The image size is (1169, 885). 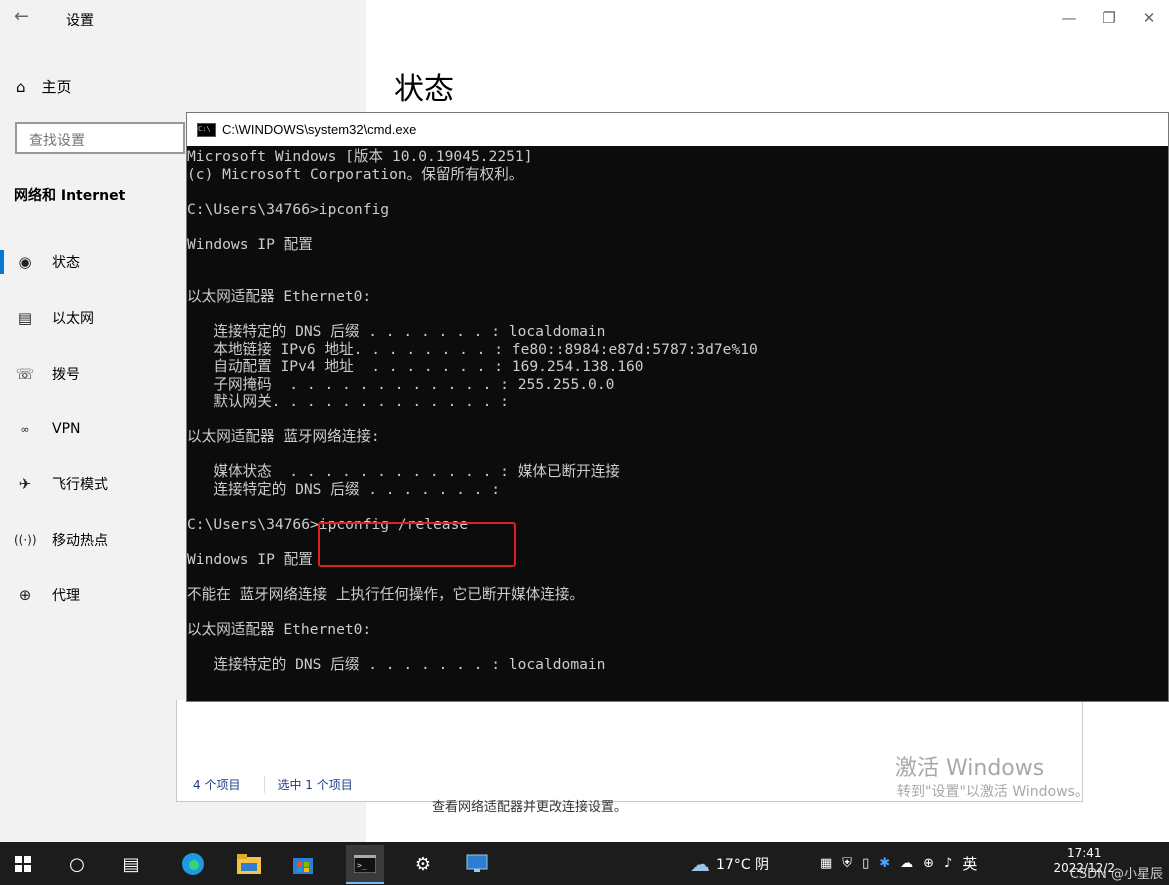 I want to click on globe-icon: ◉, so click(x=25, y=262).